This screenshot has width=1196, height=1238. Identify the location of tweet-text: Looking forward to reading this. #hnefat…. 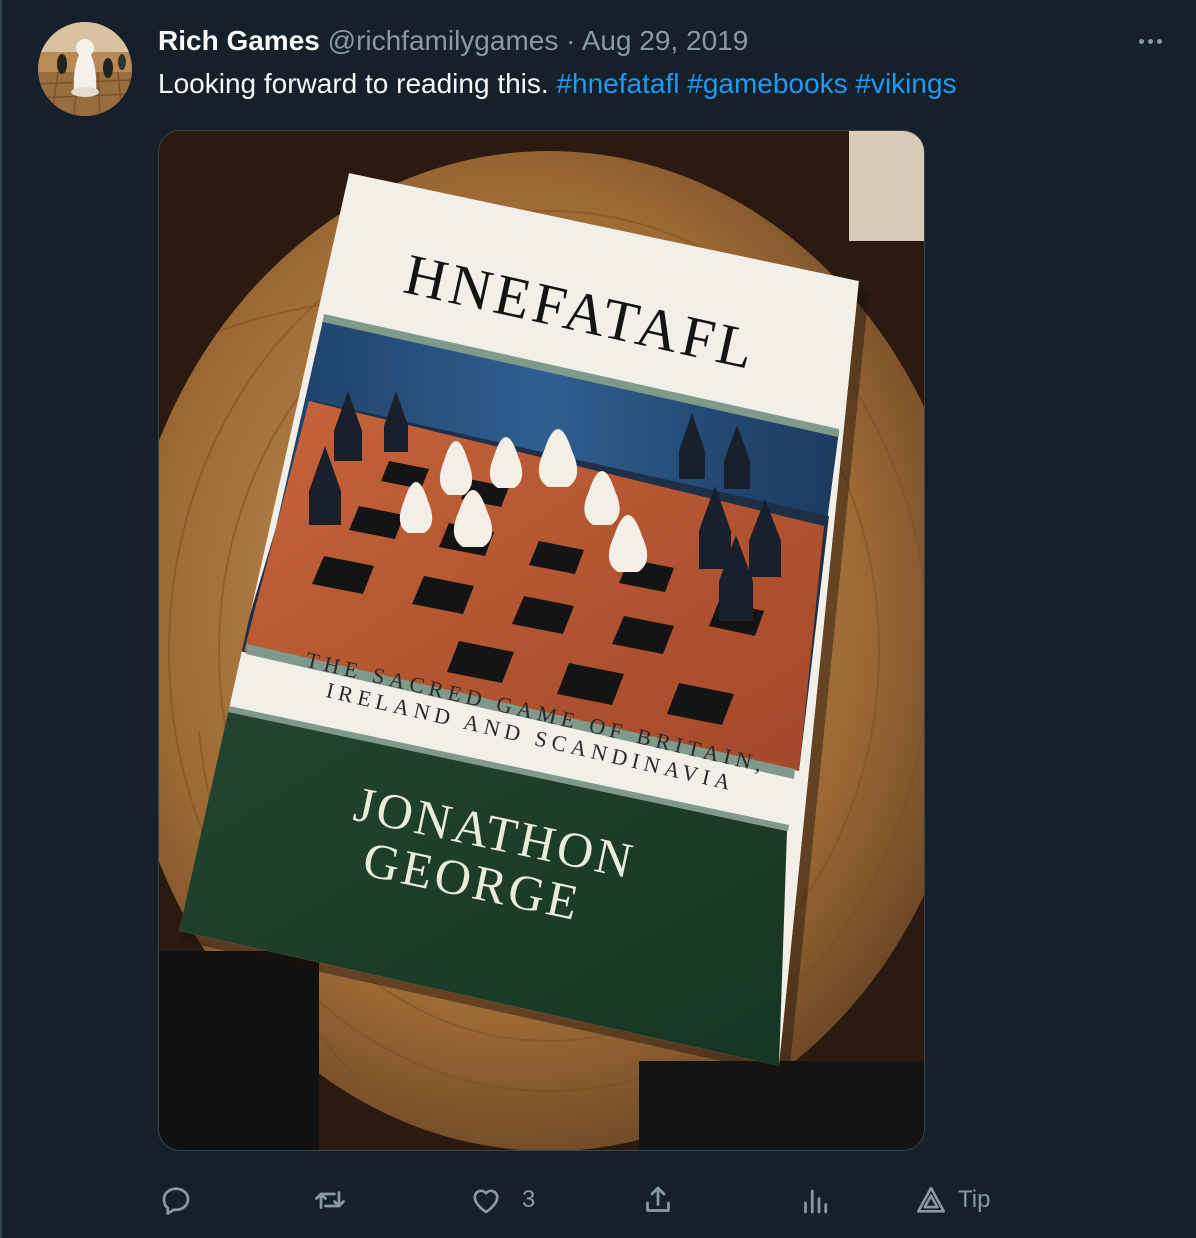
(557, 84).